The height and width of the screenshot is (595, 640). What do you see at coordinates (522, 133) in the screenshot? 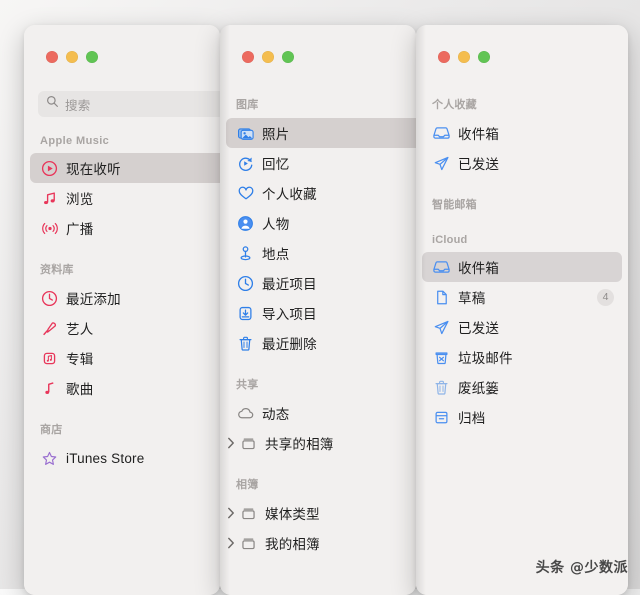
I see `sidebar-item-inbox-favorites: 收件箱` at bounding box center [522, 133].